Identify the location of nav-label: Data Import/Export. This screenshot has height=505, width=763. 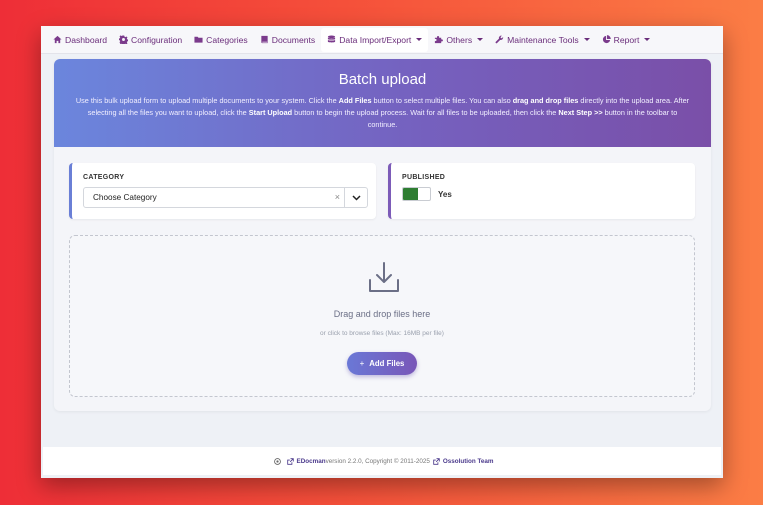
(375, 39).